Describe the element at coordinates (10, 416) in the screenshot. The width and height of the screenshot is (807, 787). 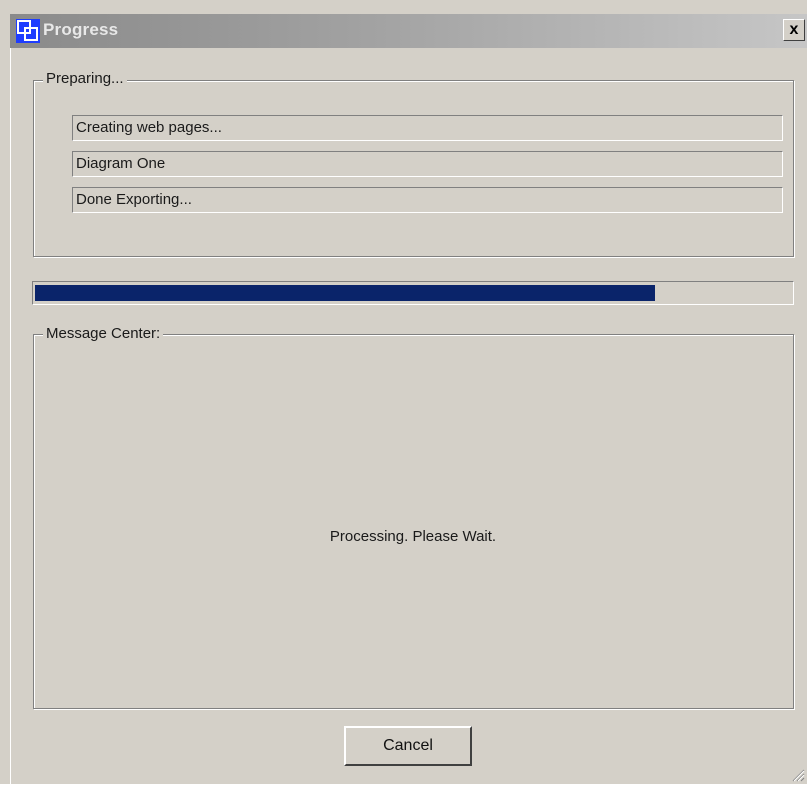
I see `window-left-edge` at that location.